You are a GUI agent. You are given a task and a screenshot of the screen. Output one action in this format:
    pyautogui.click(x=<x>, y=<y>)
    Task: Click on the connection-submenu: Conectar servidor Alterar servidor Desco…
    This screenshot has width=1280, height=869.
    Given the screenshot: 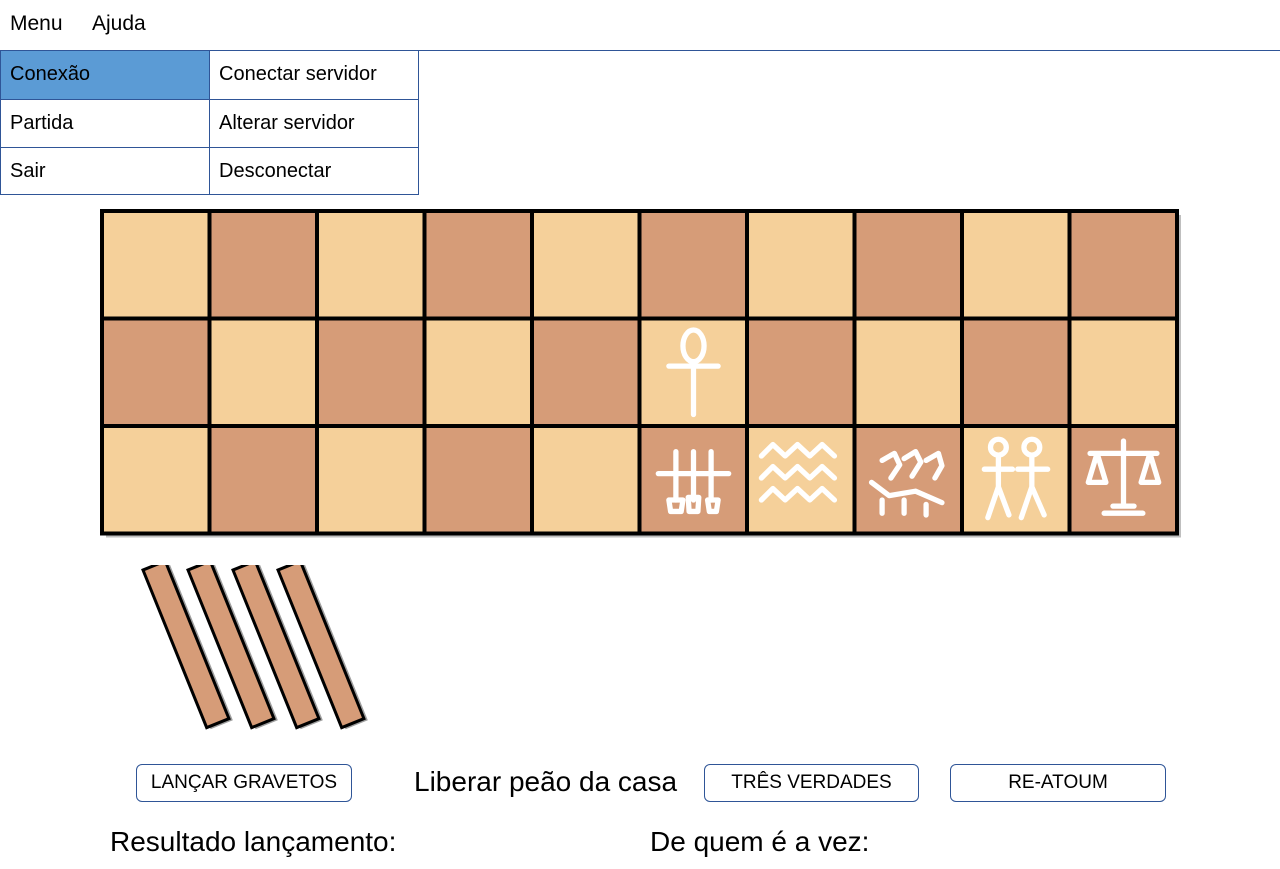 What is the action you would take?
    pyautogui.click(x=314, y=122)
    